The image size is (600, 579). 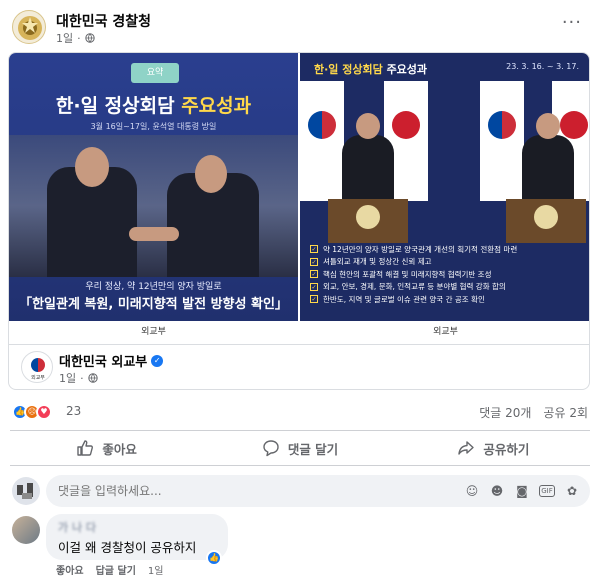 What do you see at coordinates (300, 545) in the screenshot?
I see `comment-item: 가 나 다 이걸 왜 경찰청이 공유하지 👍 좋아요 답글 달기 1일` at bounding box center [300, 545].